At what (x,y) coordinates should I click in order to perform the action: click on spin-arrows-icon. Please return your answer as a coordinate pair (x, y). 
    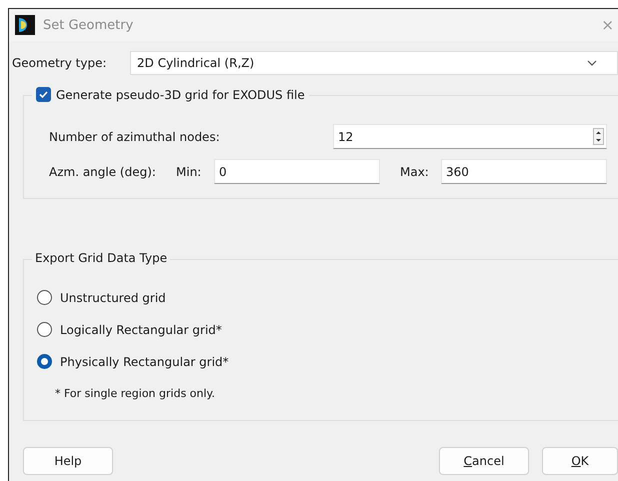
    Looking at the image, I should click on (598, 136).